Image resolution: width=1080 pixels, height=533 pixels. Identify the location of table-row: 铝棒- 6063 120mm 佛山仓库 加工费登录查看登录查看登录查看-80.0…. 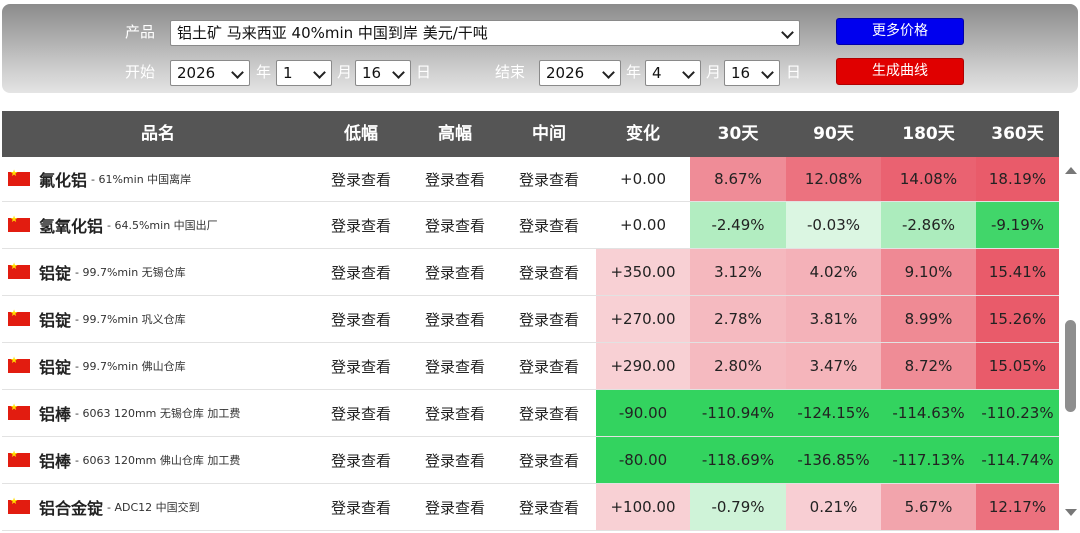
(530, 460).